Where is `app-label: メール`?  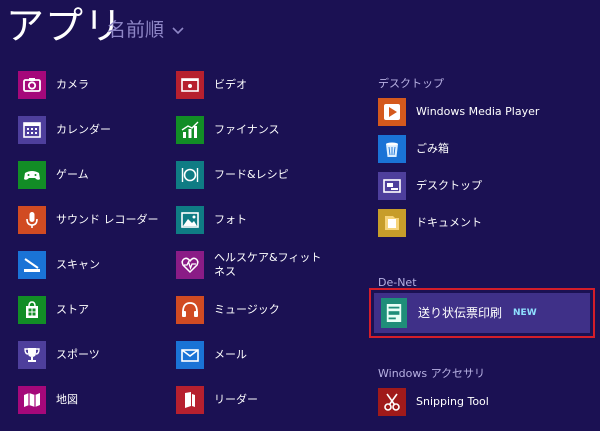
app-label: メール is located at coordinates (230, 354).